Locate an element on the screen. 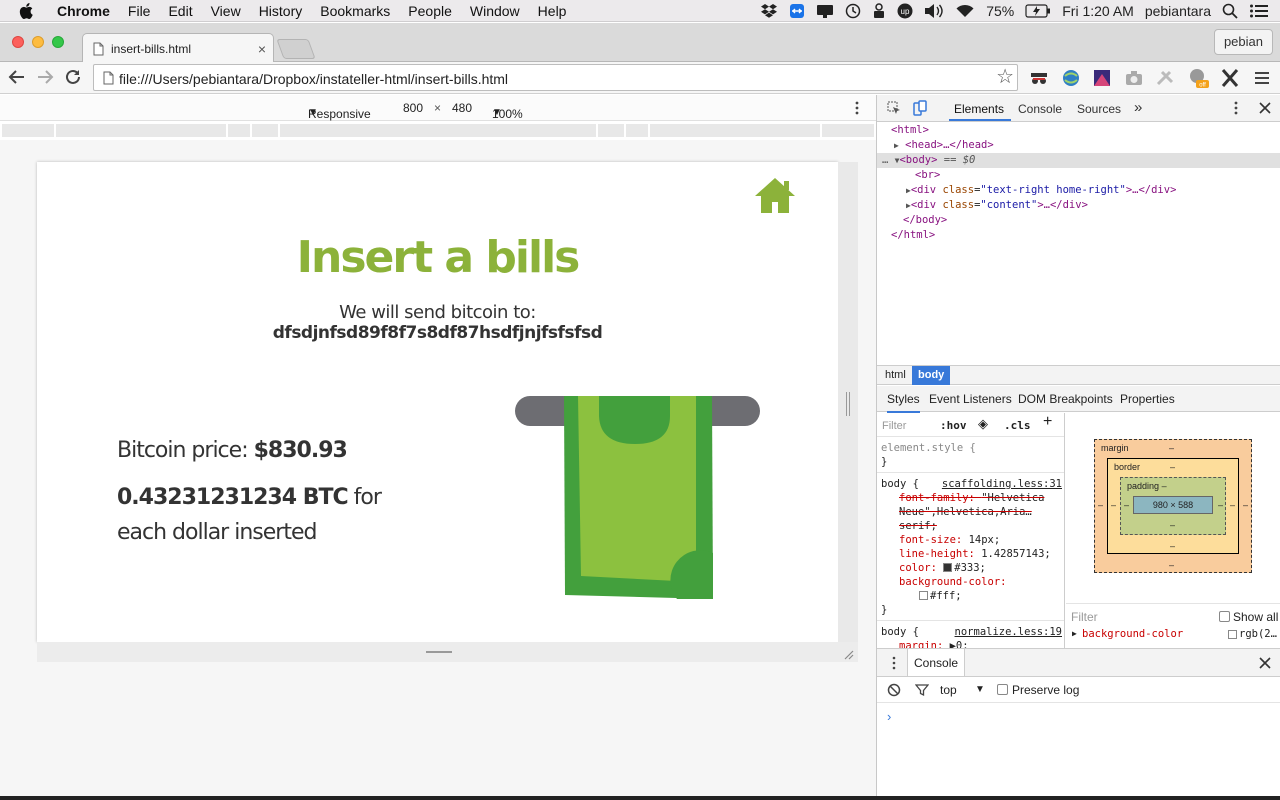 Image resolution: width=1280 pixels, height=800 pixels. off-badge-extension-icon: off is located at coordinates (1198, 78).